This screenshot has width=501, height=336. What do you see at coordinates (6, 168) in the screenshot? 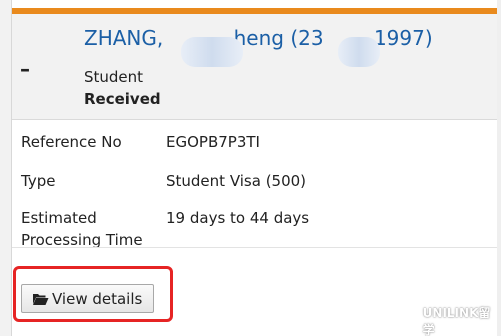
I see `page-left-border` at bounding box center [6, 168].